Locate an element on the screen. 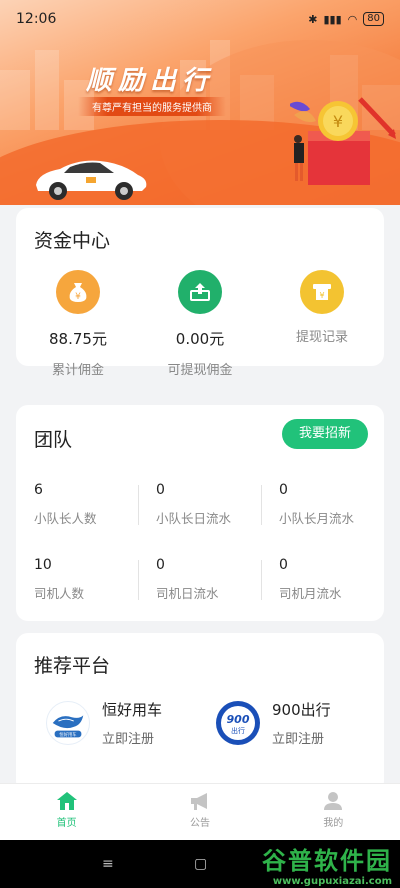 Image resolution: width=400 pixels, height=888 pixels. watermark: 谷普软件园 www.gupuxiazai.com is located at coordinates (327, 864).